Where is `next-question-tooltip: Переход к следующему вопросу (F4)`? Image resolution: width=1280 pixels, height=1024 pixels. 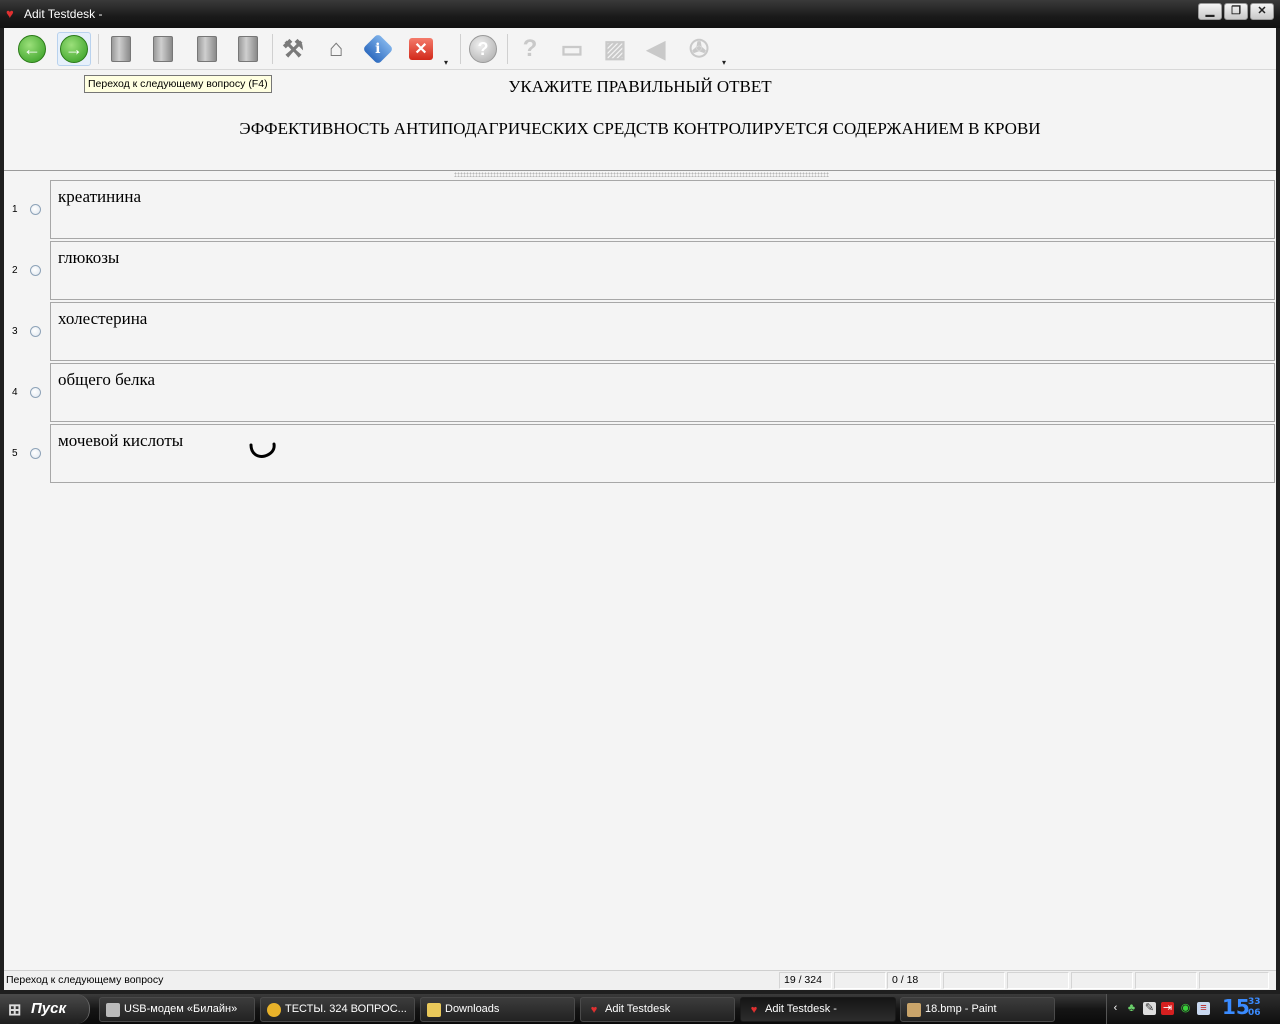
next-question-tooltip: Переход к следующему вопросу (F4) is located at coordinates (178, 84).